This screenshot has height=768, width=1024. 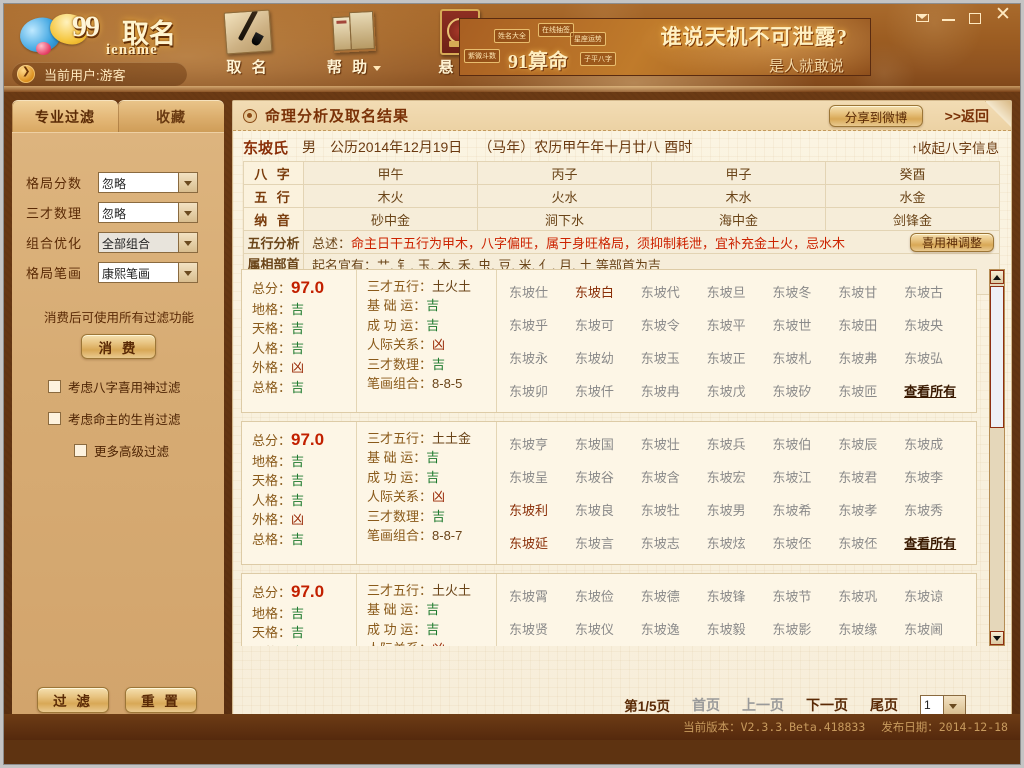 What do you see at coordinates (871, 358) in the screenshot?
I see `name-candidate: 东坡弗` at bounding box center [871, 358].